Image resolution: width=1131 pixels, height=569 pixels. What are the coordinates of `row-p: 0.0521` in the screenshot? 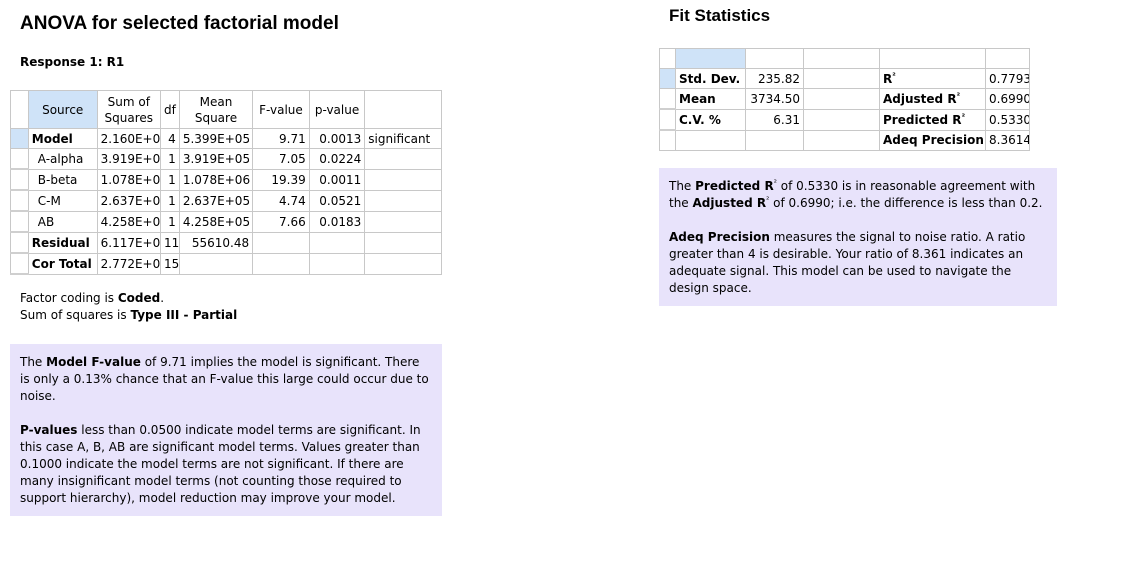 It's located at (337, 200).